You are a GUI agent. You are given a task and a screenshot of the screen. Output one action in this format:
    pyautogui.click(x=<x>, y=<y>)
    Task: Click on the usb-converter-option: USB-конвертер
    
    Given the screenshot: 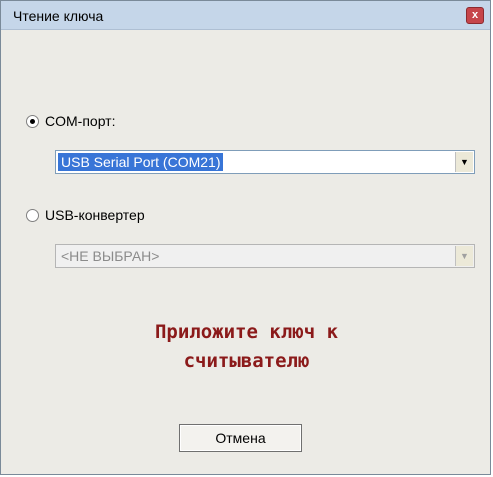 What is the action you would take?
    pyautogui.click(x=85, y=215)
    